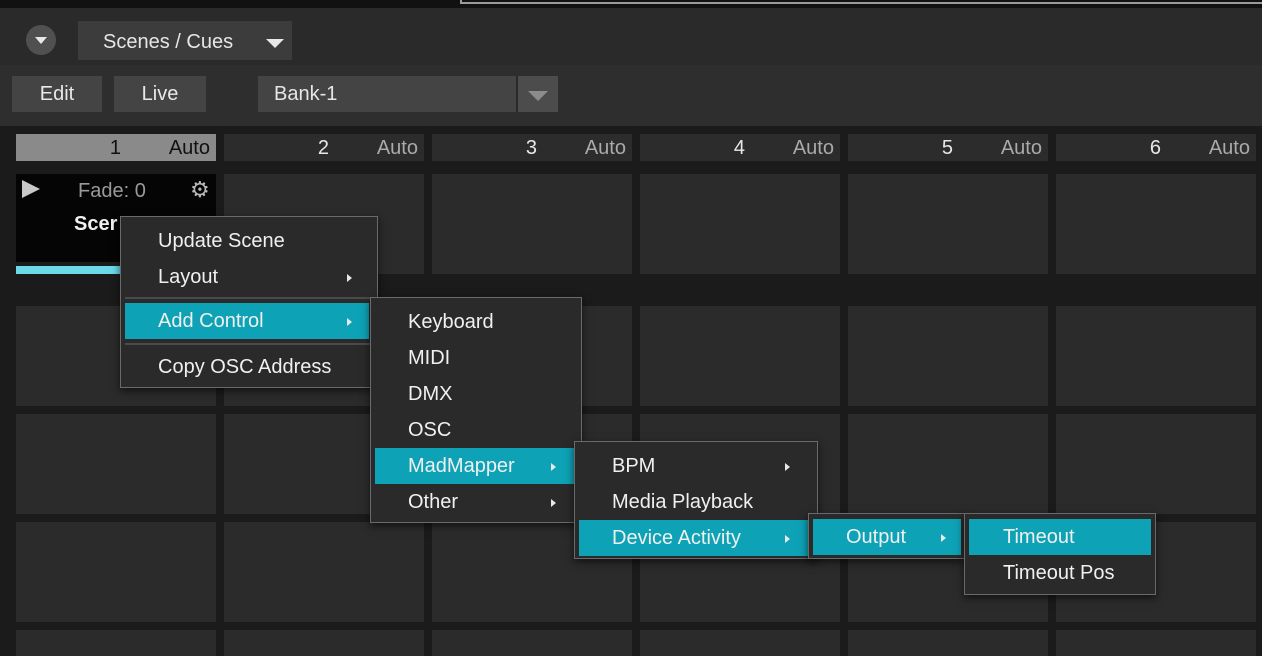  I want to click on chevron-down-icon, so click(41, 40).